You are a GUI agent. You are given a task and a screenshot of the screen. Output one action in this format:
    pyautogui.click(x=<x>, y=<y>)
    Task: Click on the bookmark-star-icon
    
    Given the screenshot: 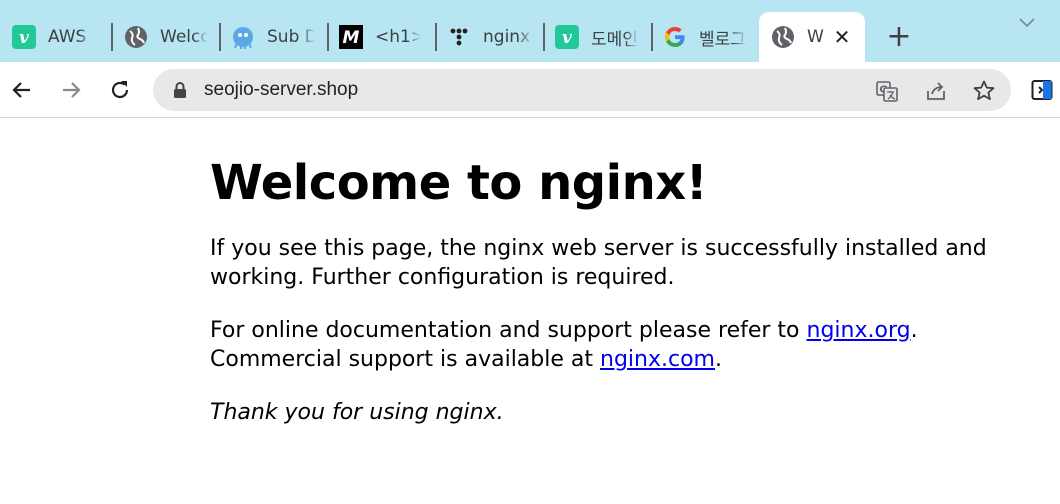 What is the action you would take?
    pyautogui.click(x=984, y=91)
    